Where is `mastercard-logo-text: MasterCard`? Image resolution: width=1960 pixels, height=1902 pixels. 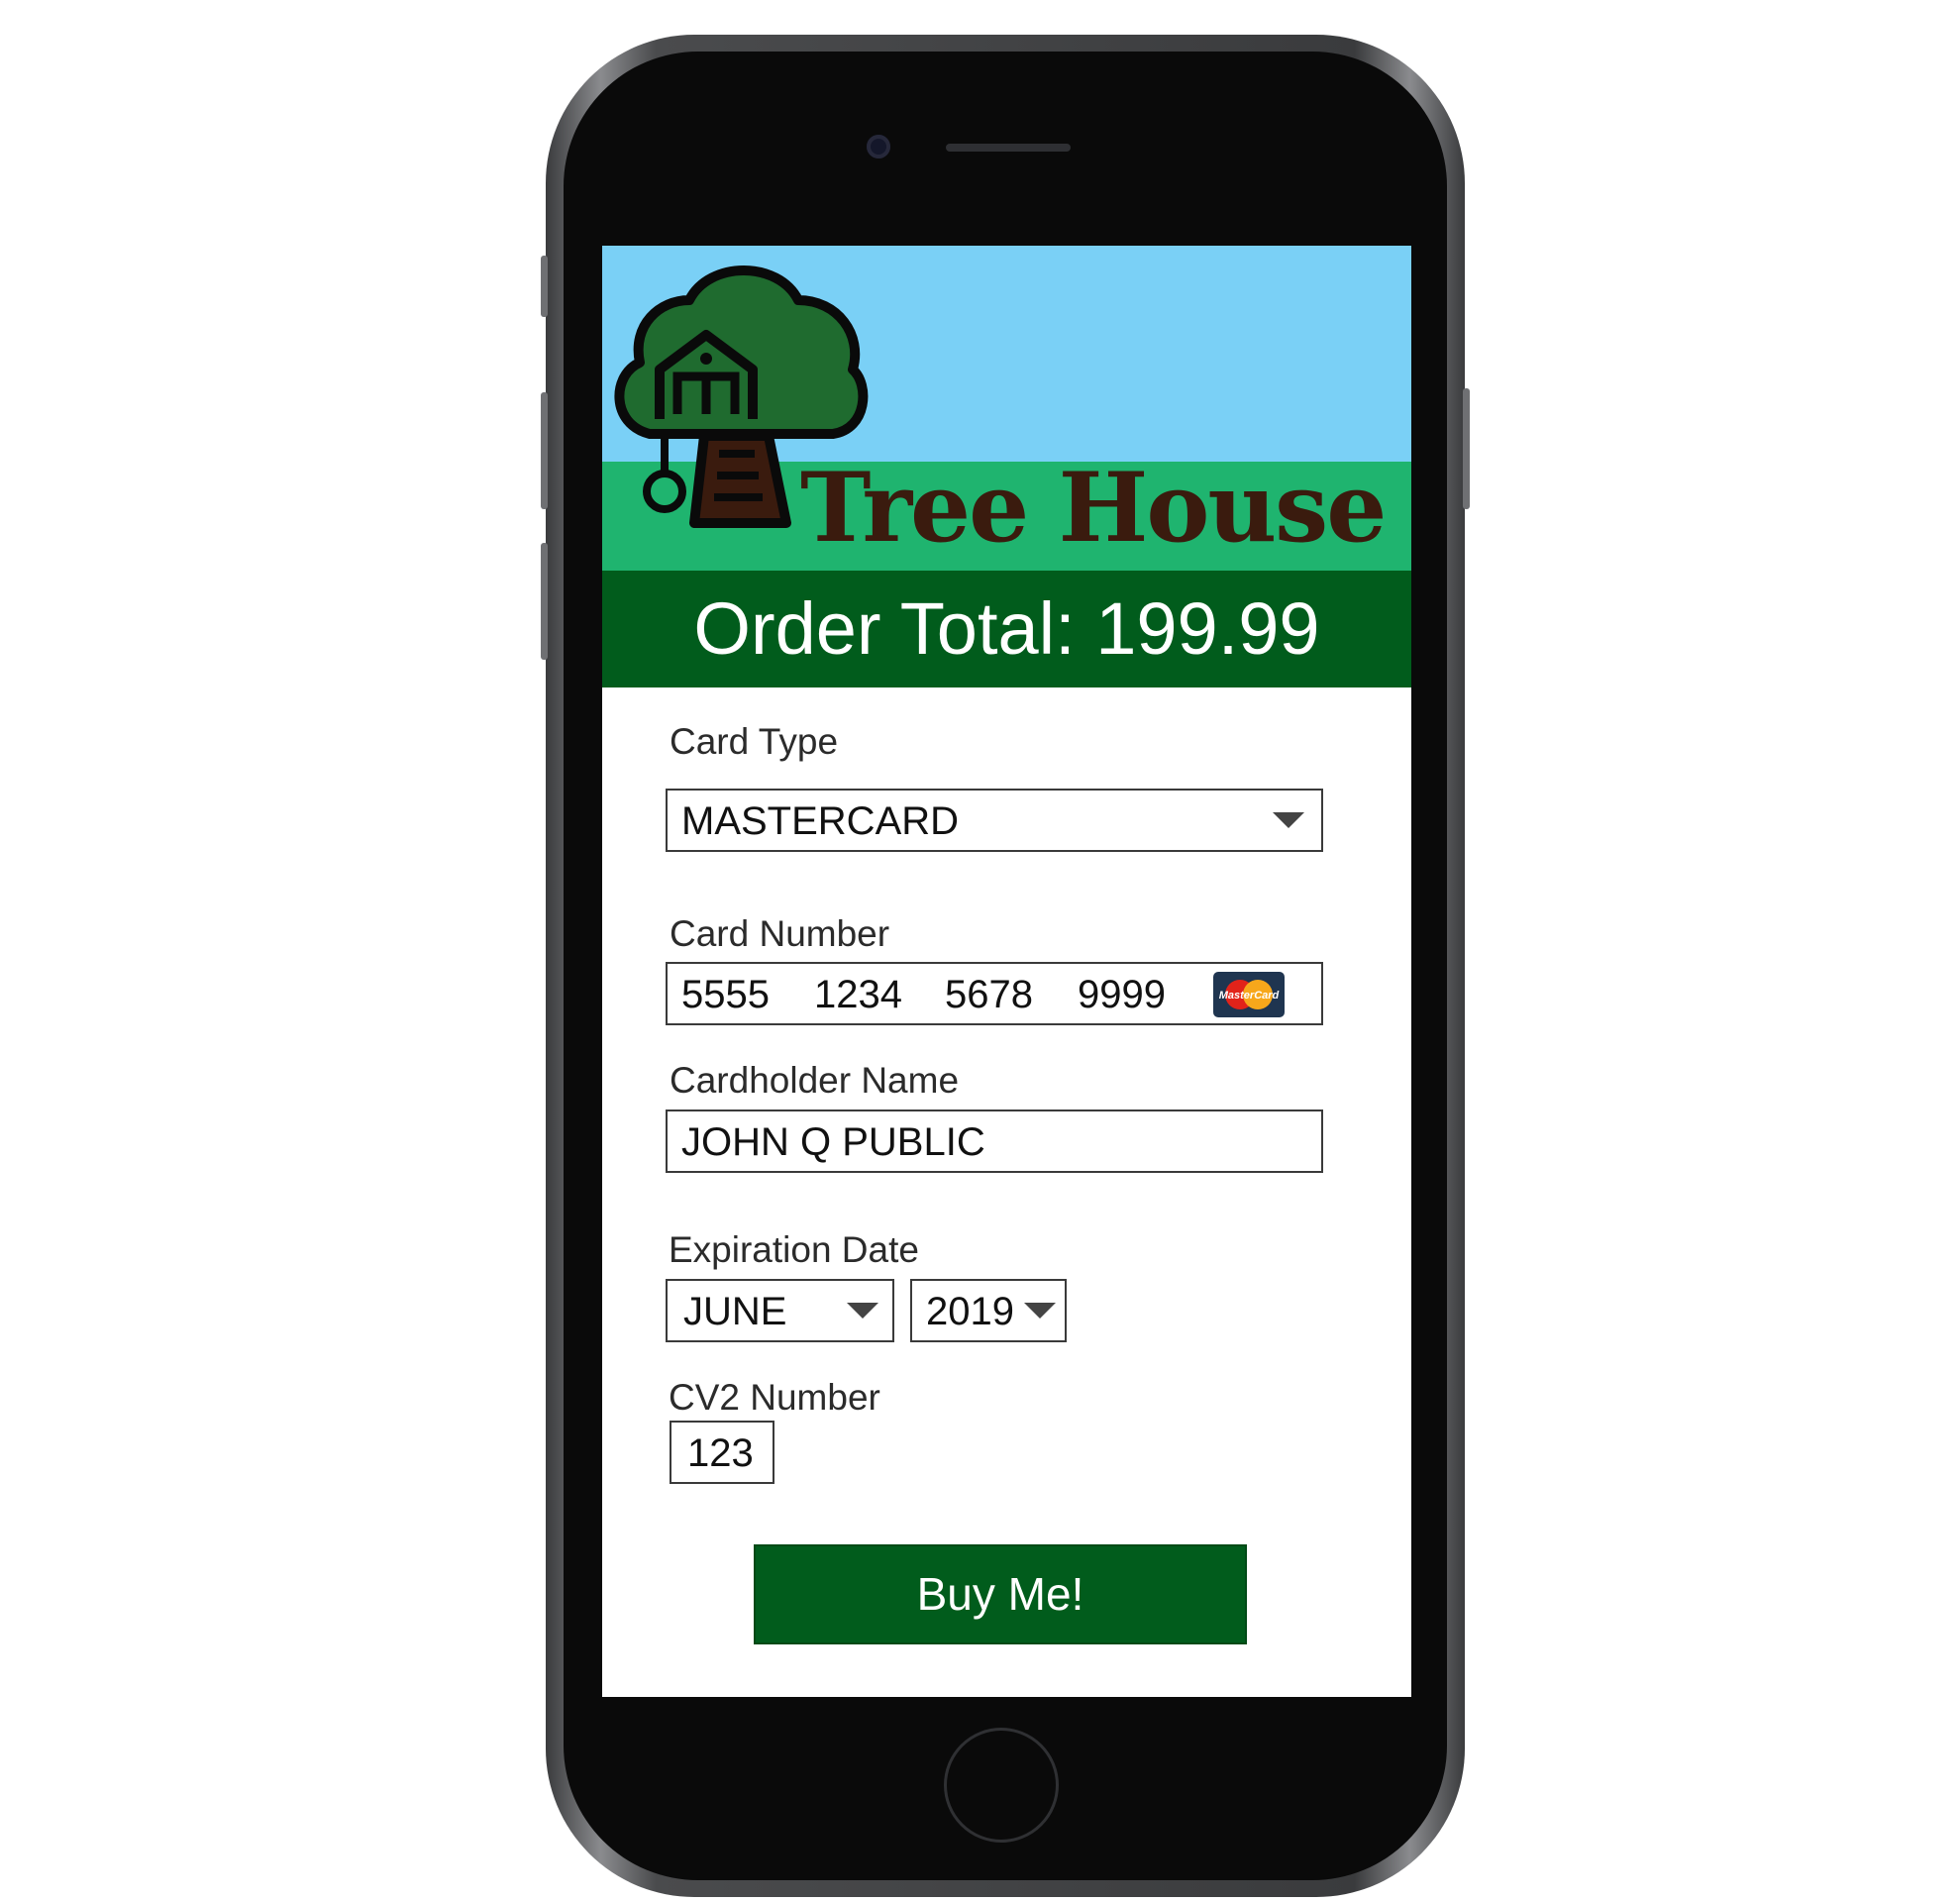 mastercard-logo-text: MasterCard is located at coordinates (1250, 996).